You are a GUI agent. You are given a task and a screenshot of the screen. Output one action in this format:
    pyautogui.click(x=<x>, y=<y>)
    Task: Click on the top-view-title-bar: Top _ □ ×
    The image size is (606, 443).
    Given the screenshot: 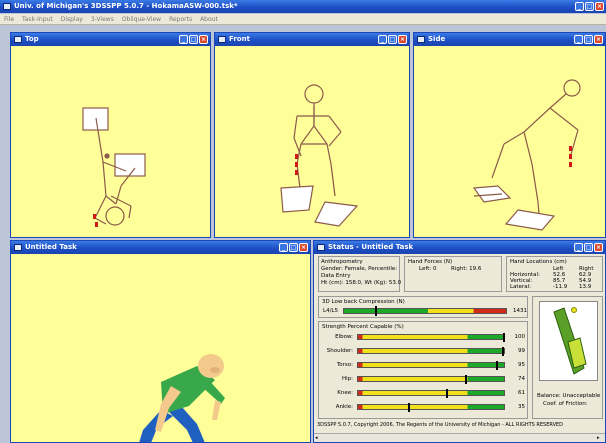 What is the action you would take?
    pyautogui.click(x=110, y=39)
    